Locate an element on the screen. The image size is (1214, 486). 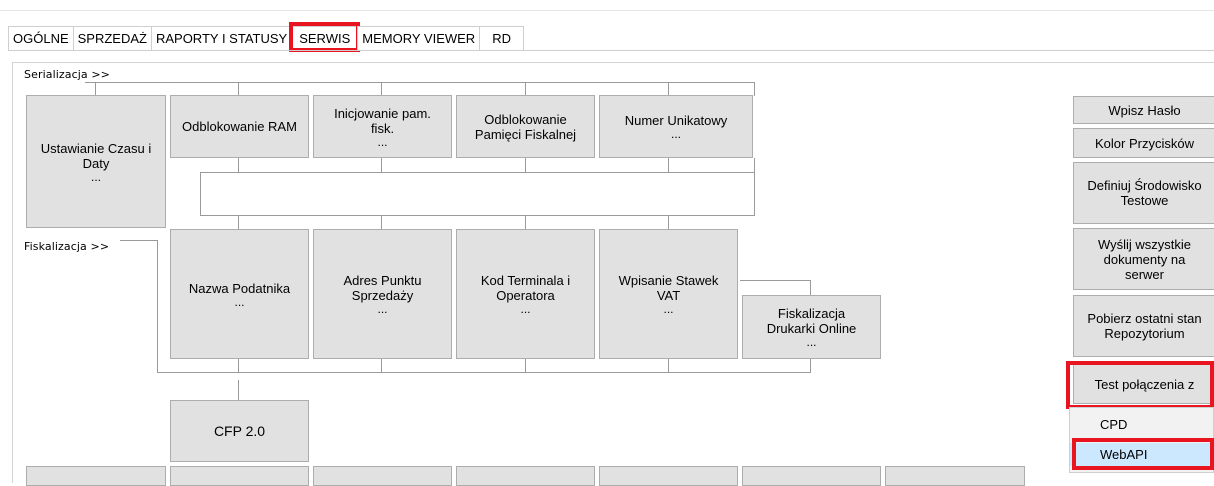
kolor-przyciskow-button: Kolor Przycisków is located at coordinates (1143, 143).